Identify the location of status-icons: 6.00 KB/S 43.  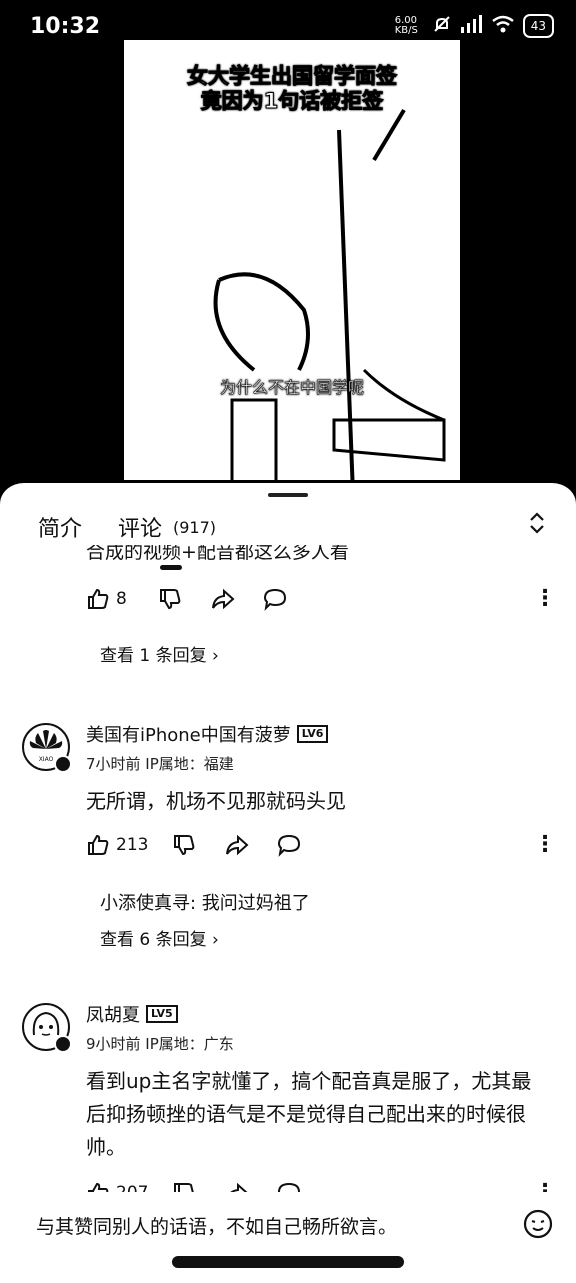
(474, 26).